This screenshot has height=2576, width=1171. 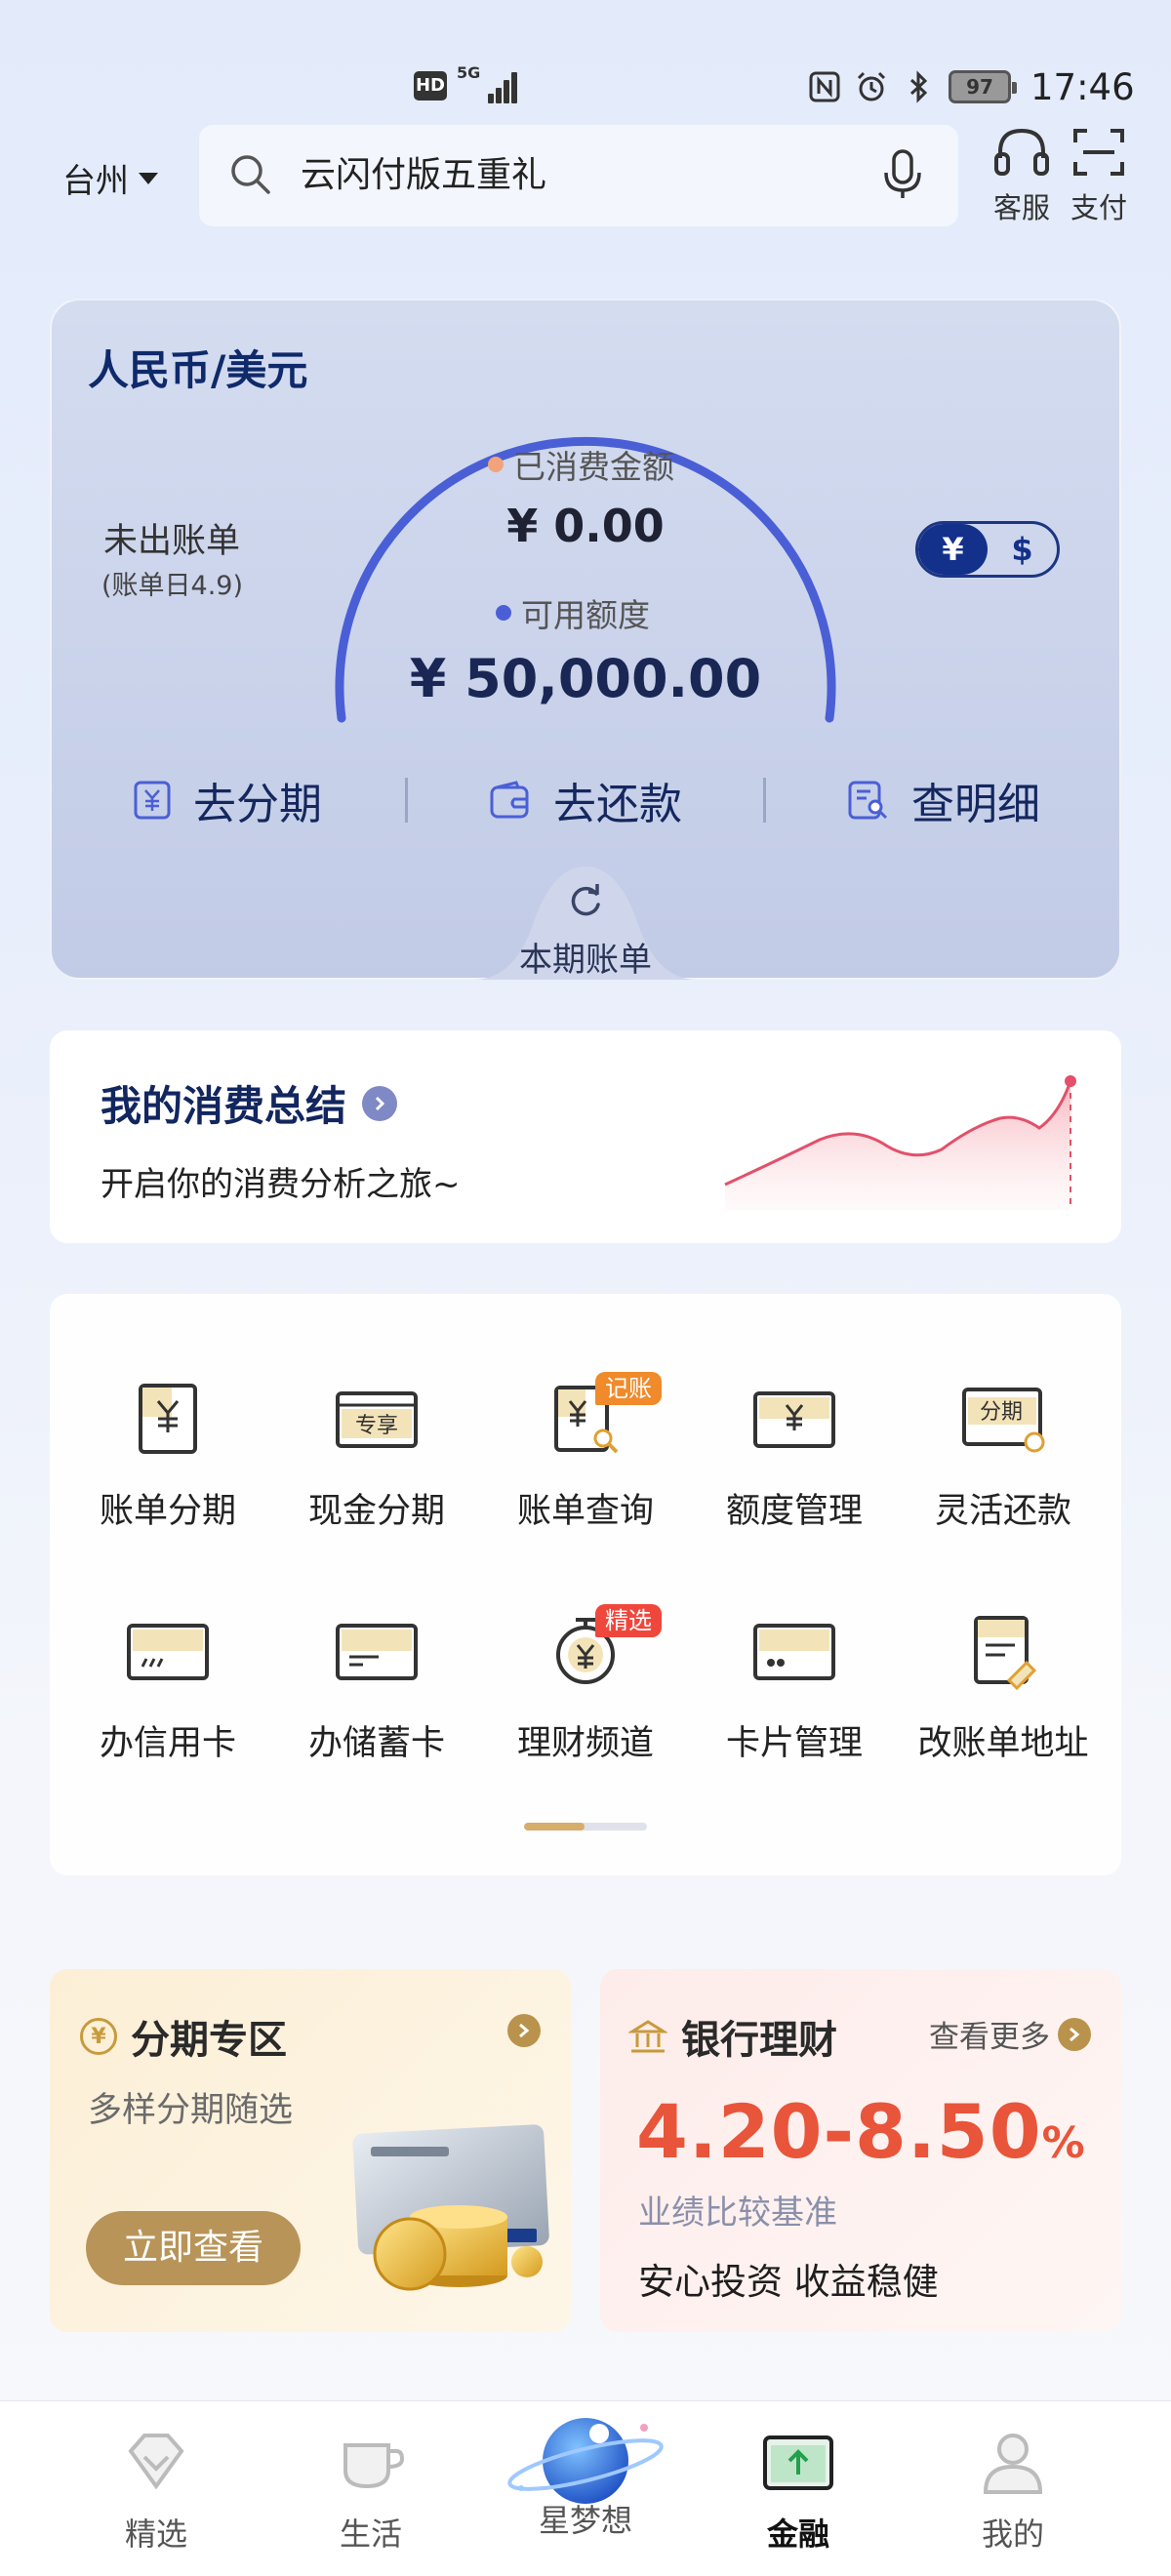 I want to click on installment-action-label: 去分期, so click(x=257, y=804).